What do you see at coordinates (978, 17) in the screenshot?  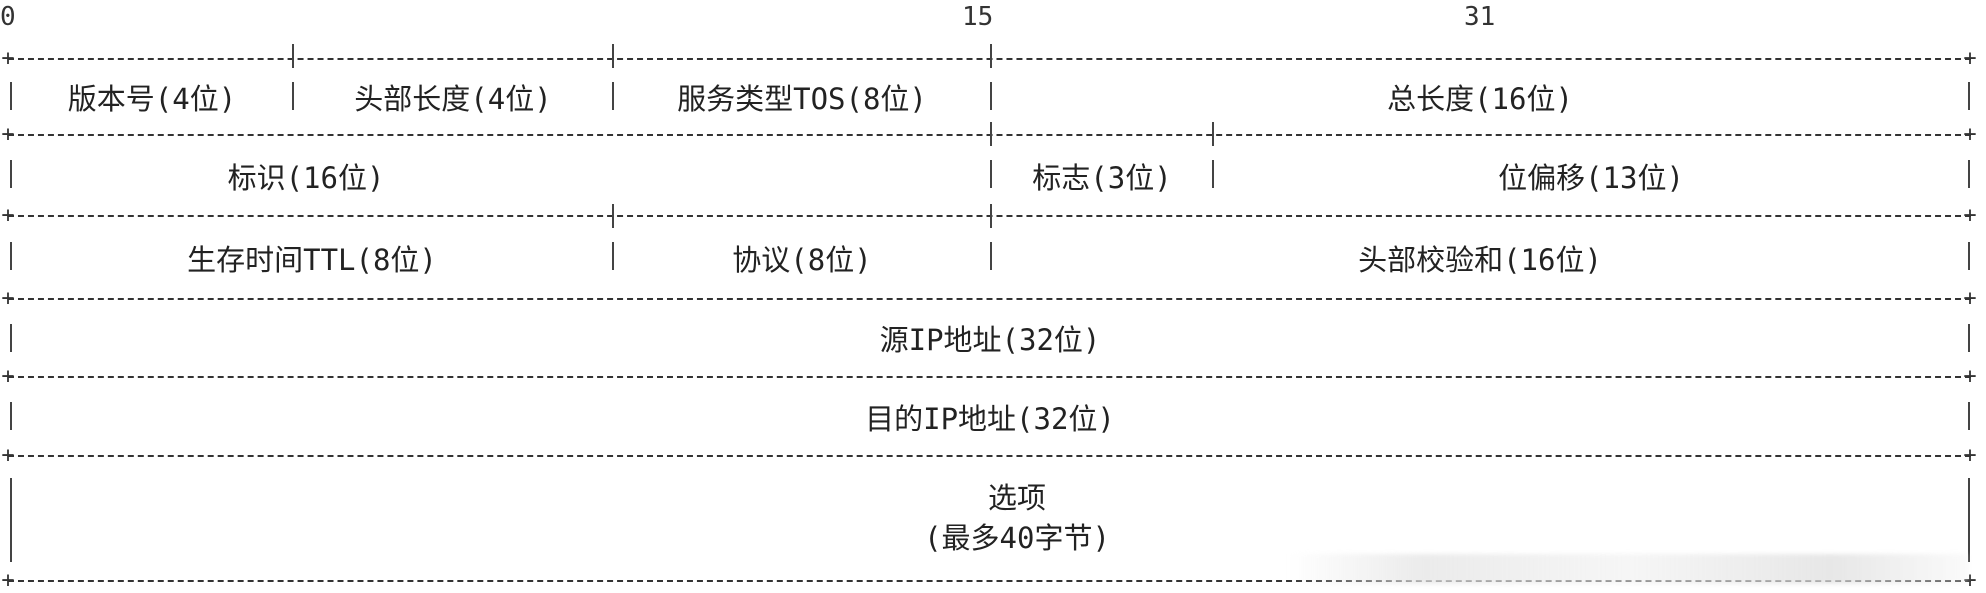 I see `bit-label-15: 15` at bounding box center [978, 17].